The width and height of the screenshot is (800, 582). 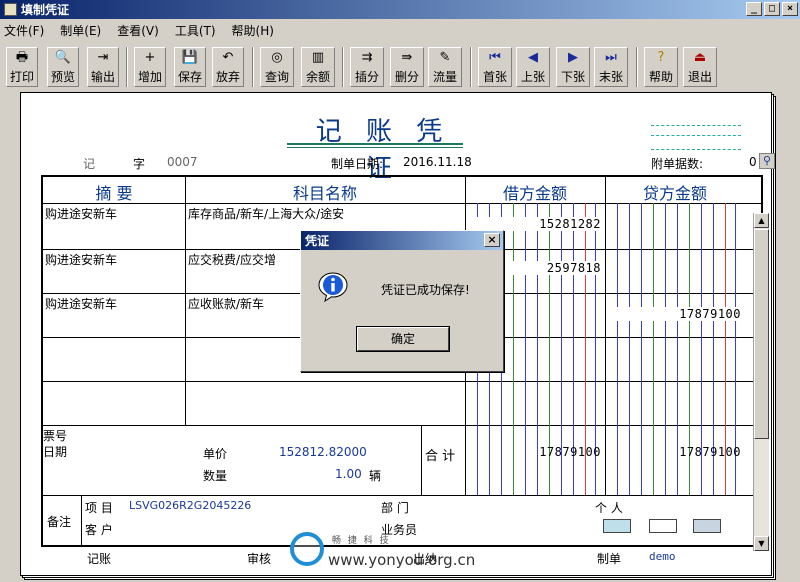 I want to click on next-voucher-button: ▶ 下张, so click(x=573, y=67).